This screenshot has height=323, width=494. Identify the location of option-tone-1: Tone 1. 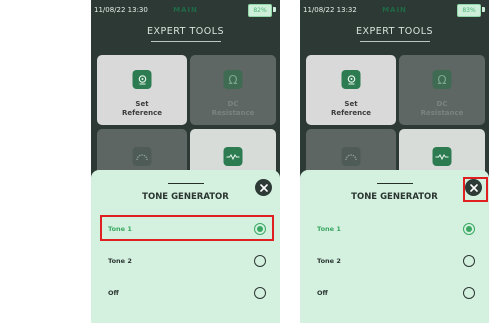
(394, 230).